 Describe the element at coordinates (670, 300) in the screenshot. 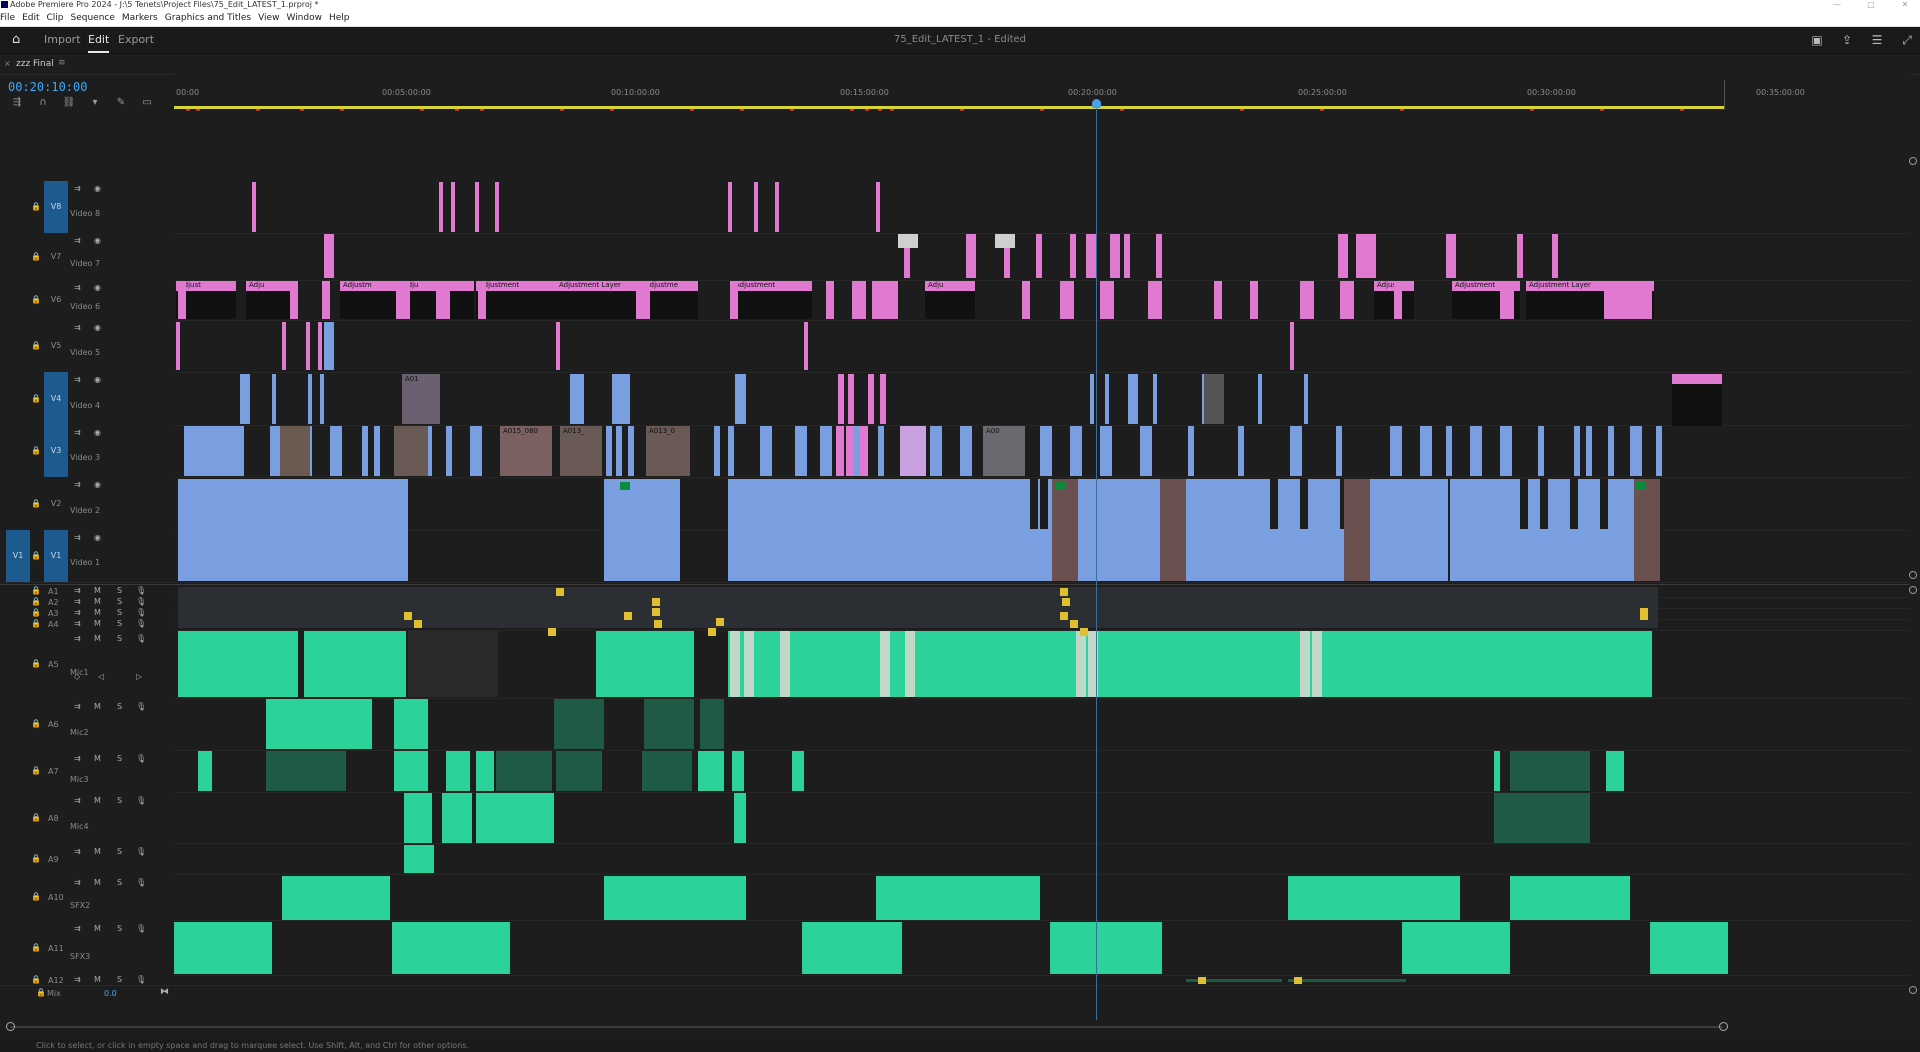

I see `adjustment-layer-clip: Adjustme` at that location.